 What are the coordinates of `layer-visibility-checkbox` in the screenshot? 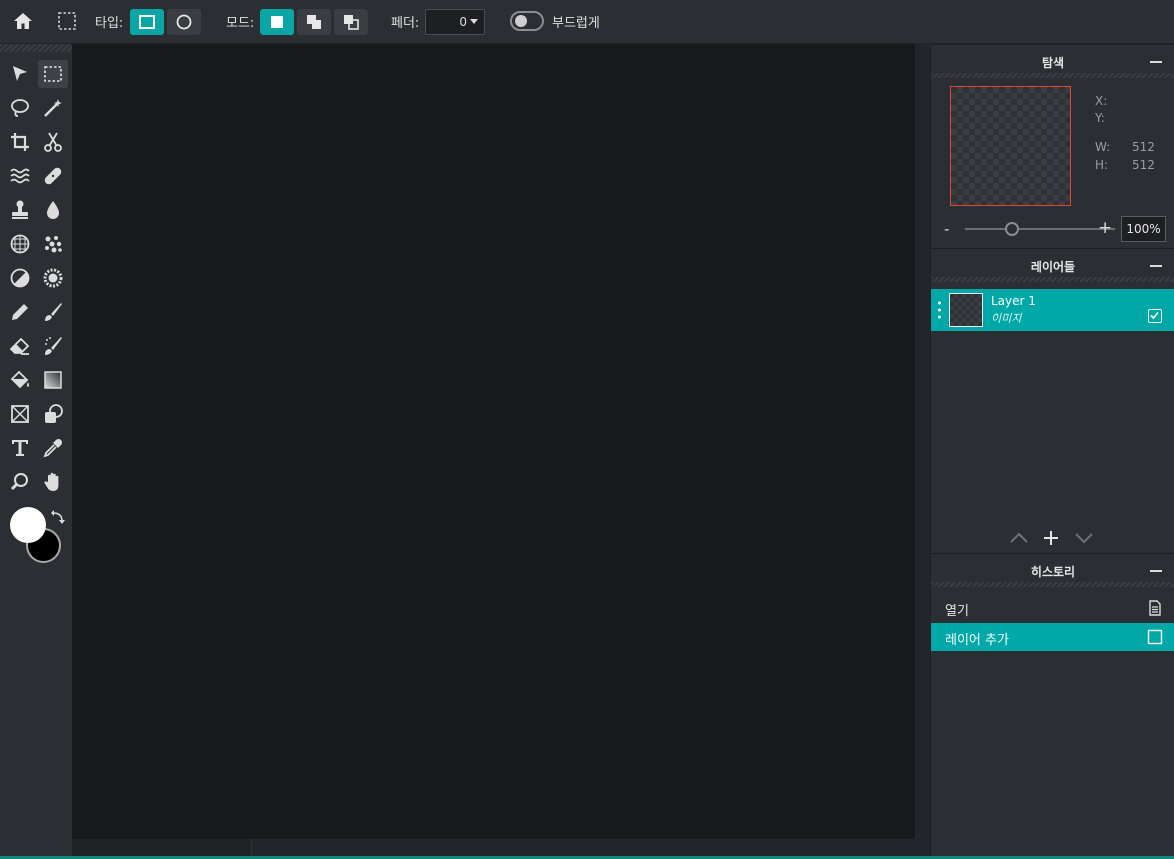 It's located at (1155, 316).